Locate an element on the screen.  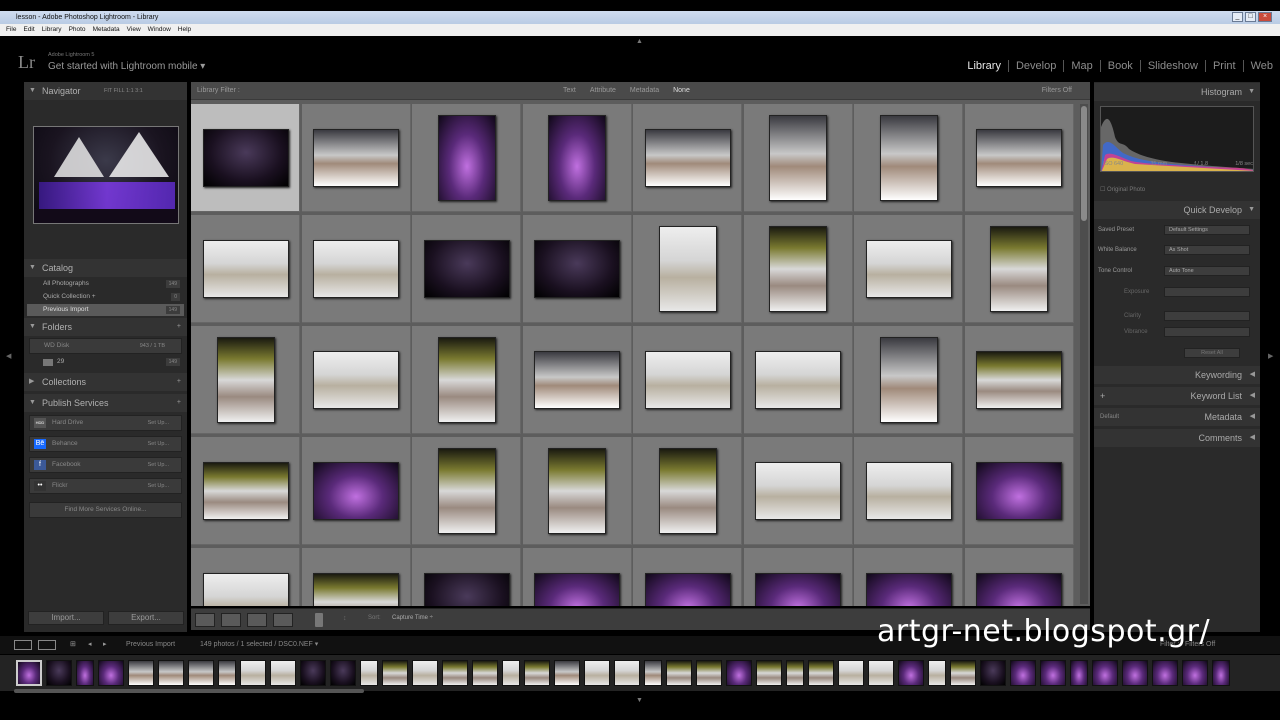
folder-volume: WD Disk 943 / 1 TB is located at coordinates (105, 346).